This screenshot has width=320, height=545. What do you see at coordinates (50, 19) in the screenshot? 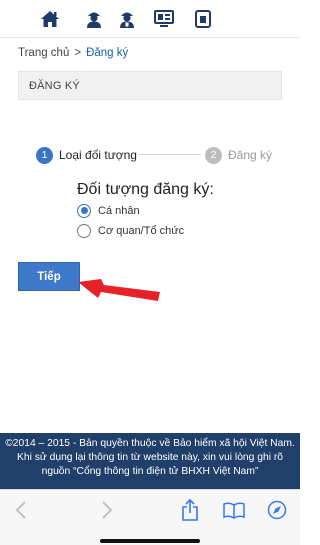
I see `home-icon` at bounding box center [50, 19].